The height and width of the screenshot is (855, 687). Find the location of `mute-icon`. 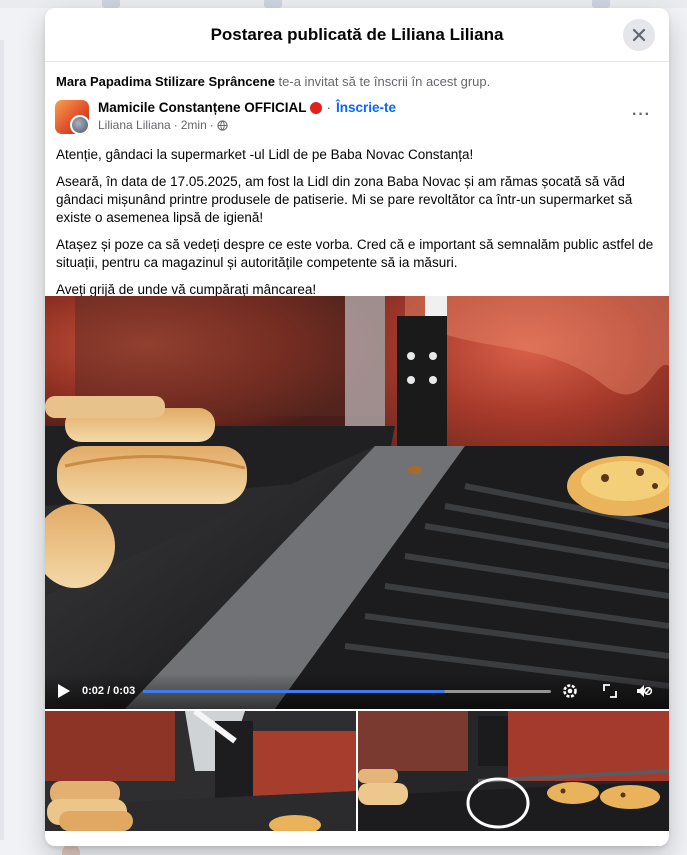

mute-icon is located at coordinates (644, 691).